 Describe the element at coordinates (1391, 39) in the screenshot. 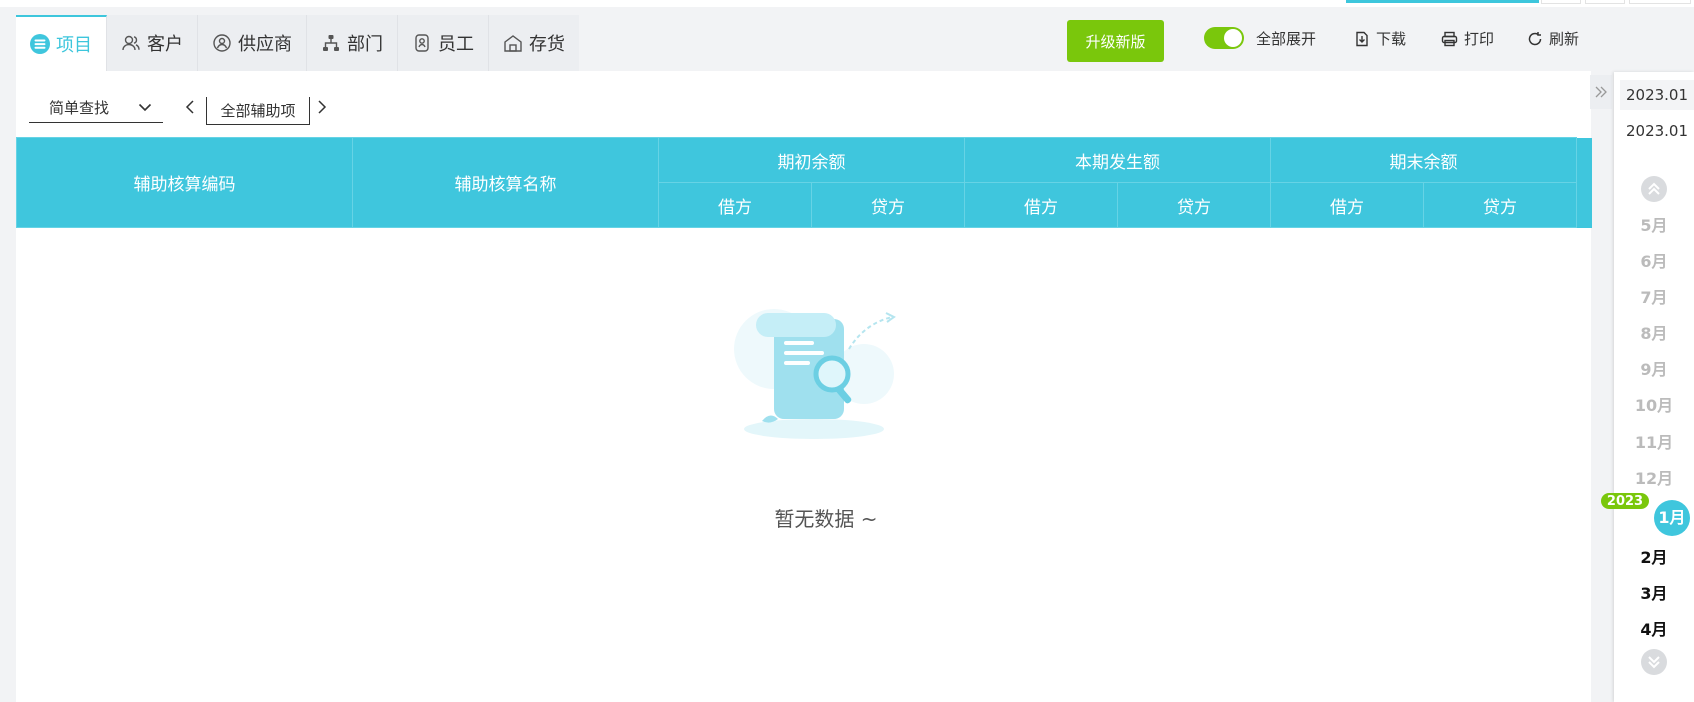

I see `download-label: 下载` at that location.